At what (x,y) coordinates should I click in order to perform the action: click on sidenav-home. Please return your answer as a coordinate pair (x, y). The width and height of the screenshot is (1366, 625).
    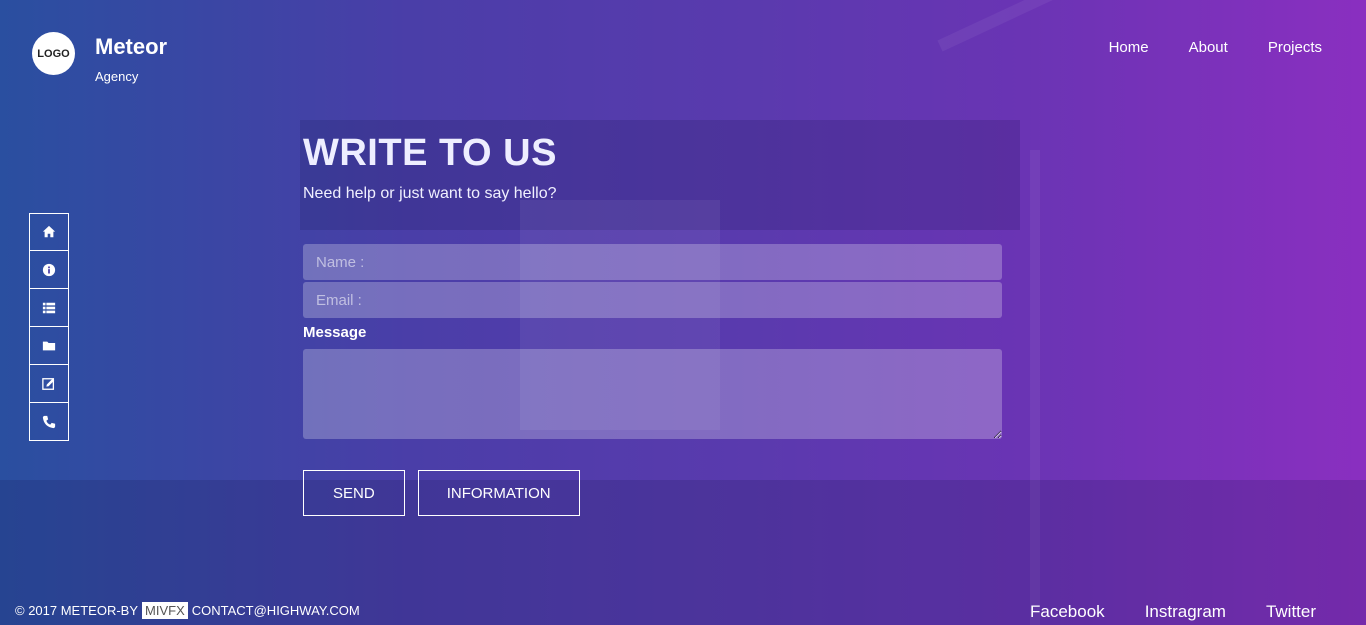
    Looking at the image, I should click on (49, 232).